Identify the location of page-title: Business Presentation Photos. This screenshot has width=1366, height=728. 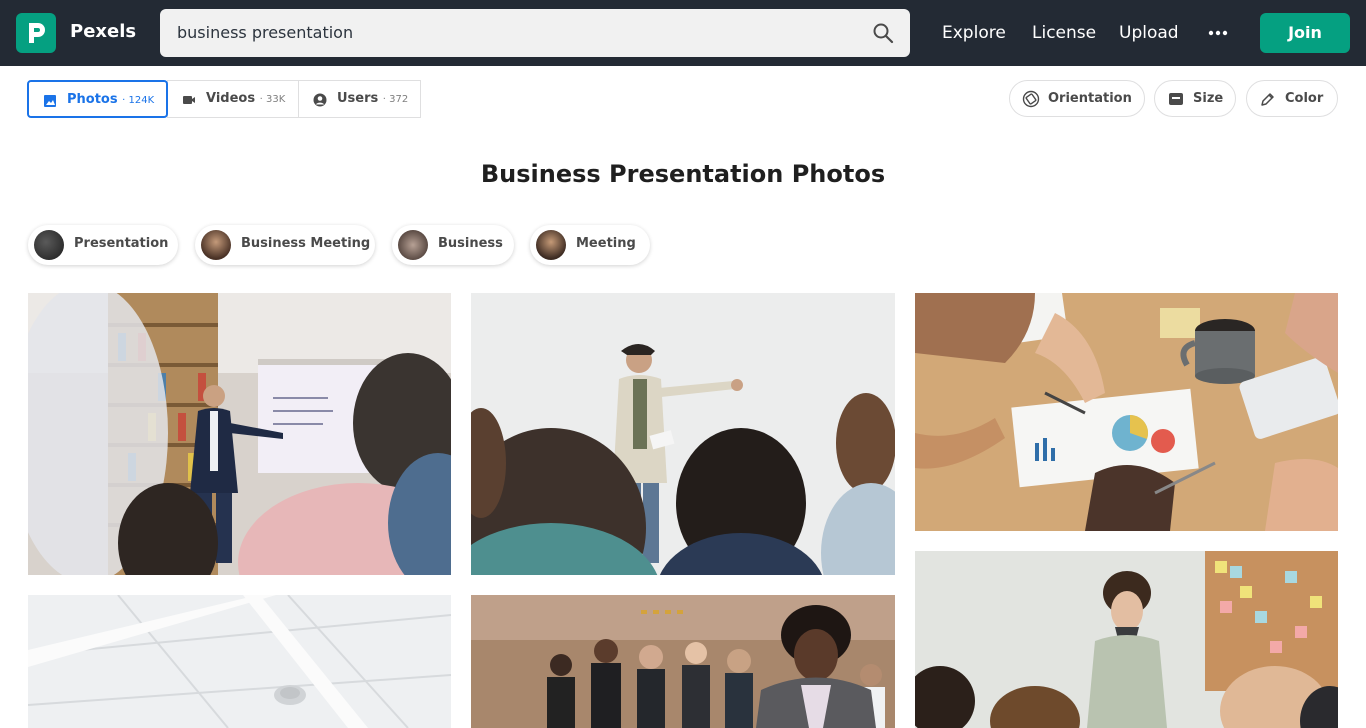
(683, 174).